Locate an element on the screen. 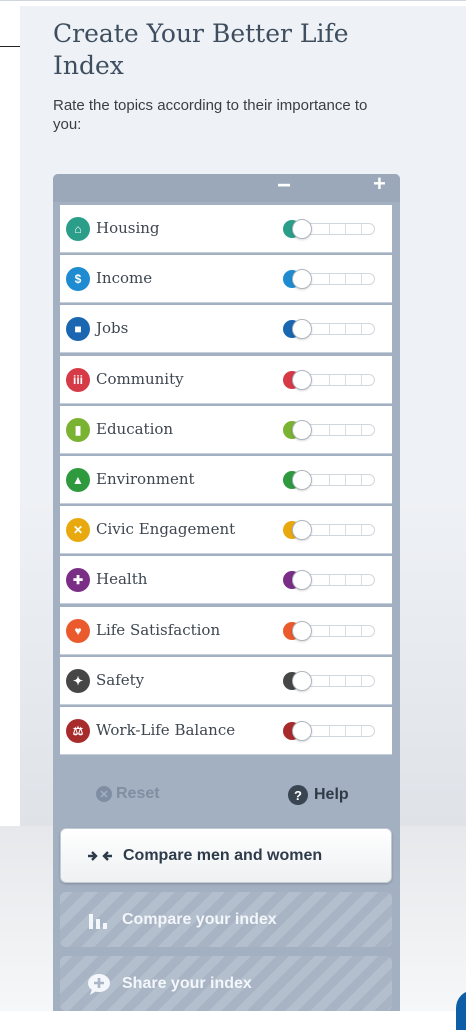  topic-row-civic-engagement: ✕ Civic Engagement is located at coordinates (226, 530).